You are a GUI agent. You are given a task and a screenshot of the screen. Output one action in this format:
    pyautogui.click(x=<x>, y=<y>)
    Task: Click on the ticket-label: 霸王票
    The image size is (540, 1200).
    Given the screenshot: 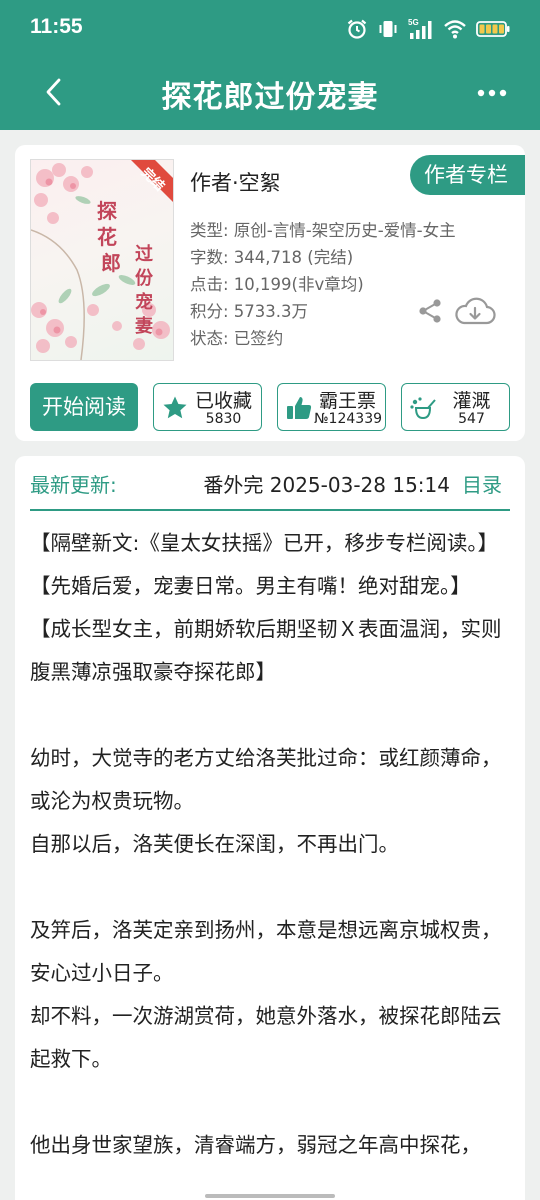 What is the action you would take?
    pyautogui.click(x=347, y=401)
    